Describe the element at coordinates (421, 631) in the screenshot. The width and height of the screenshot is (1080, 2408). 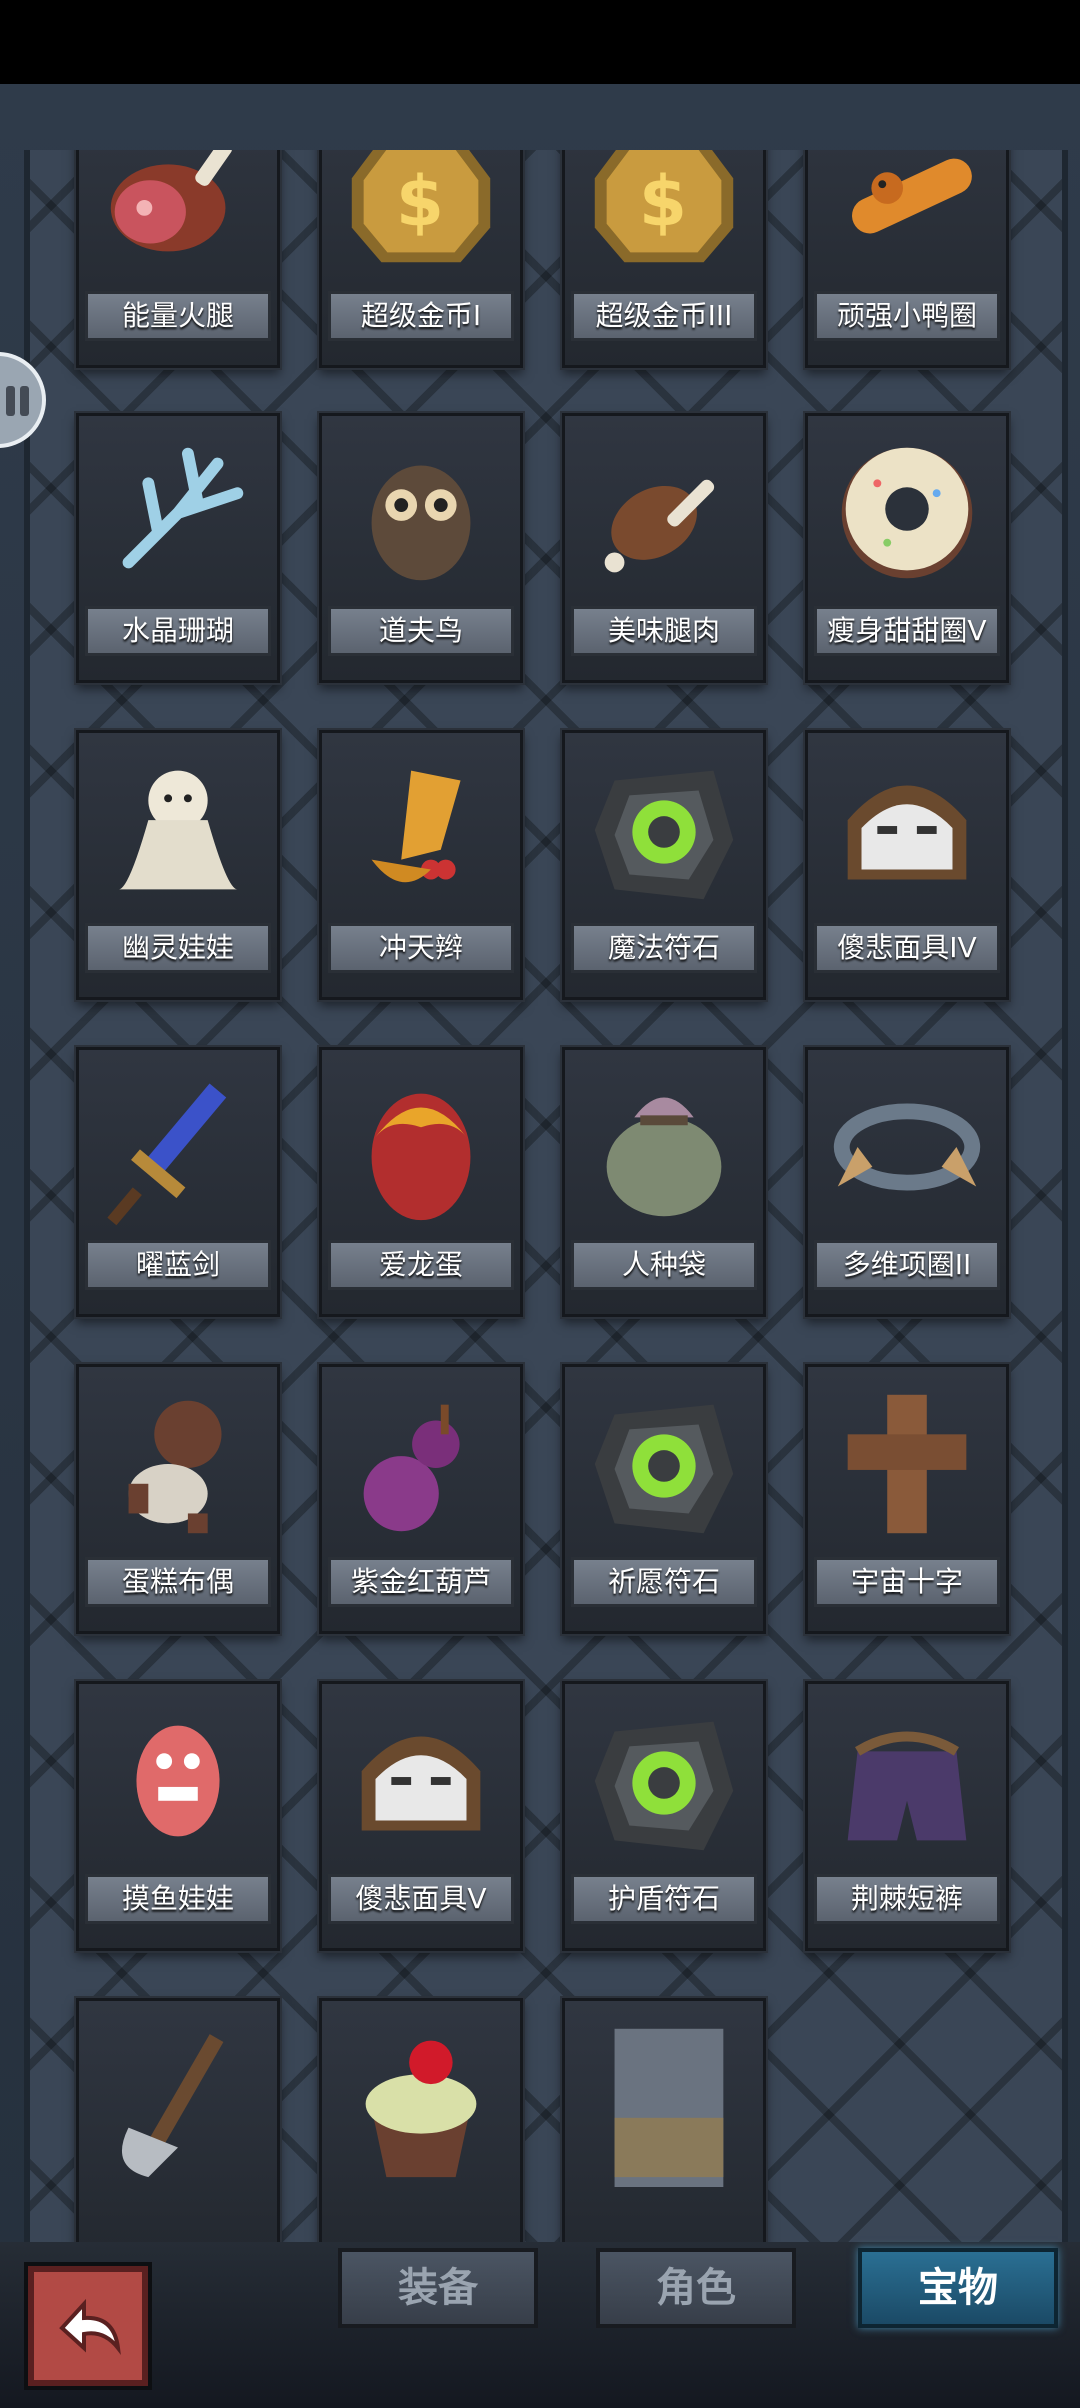
I see `item-name: 道夫鸟` at that location.